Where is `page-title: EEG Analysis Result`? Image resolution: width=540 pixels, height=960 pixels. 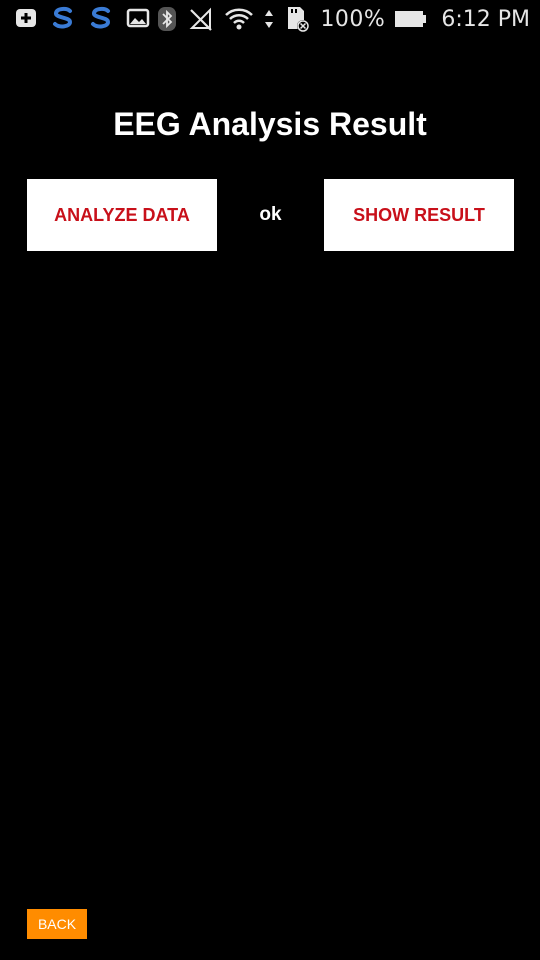
page-title: EEG Analysis Result is located at coordinates (270, 124).